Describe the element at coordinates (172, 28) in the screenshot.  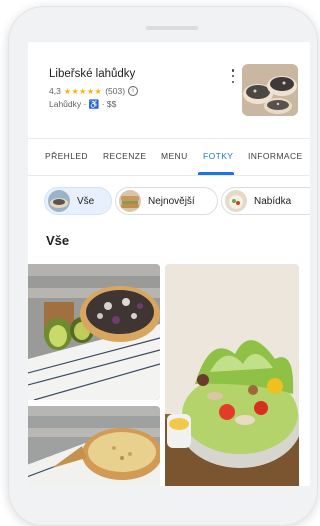
I see `phone-speaker` at that location.